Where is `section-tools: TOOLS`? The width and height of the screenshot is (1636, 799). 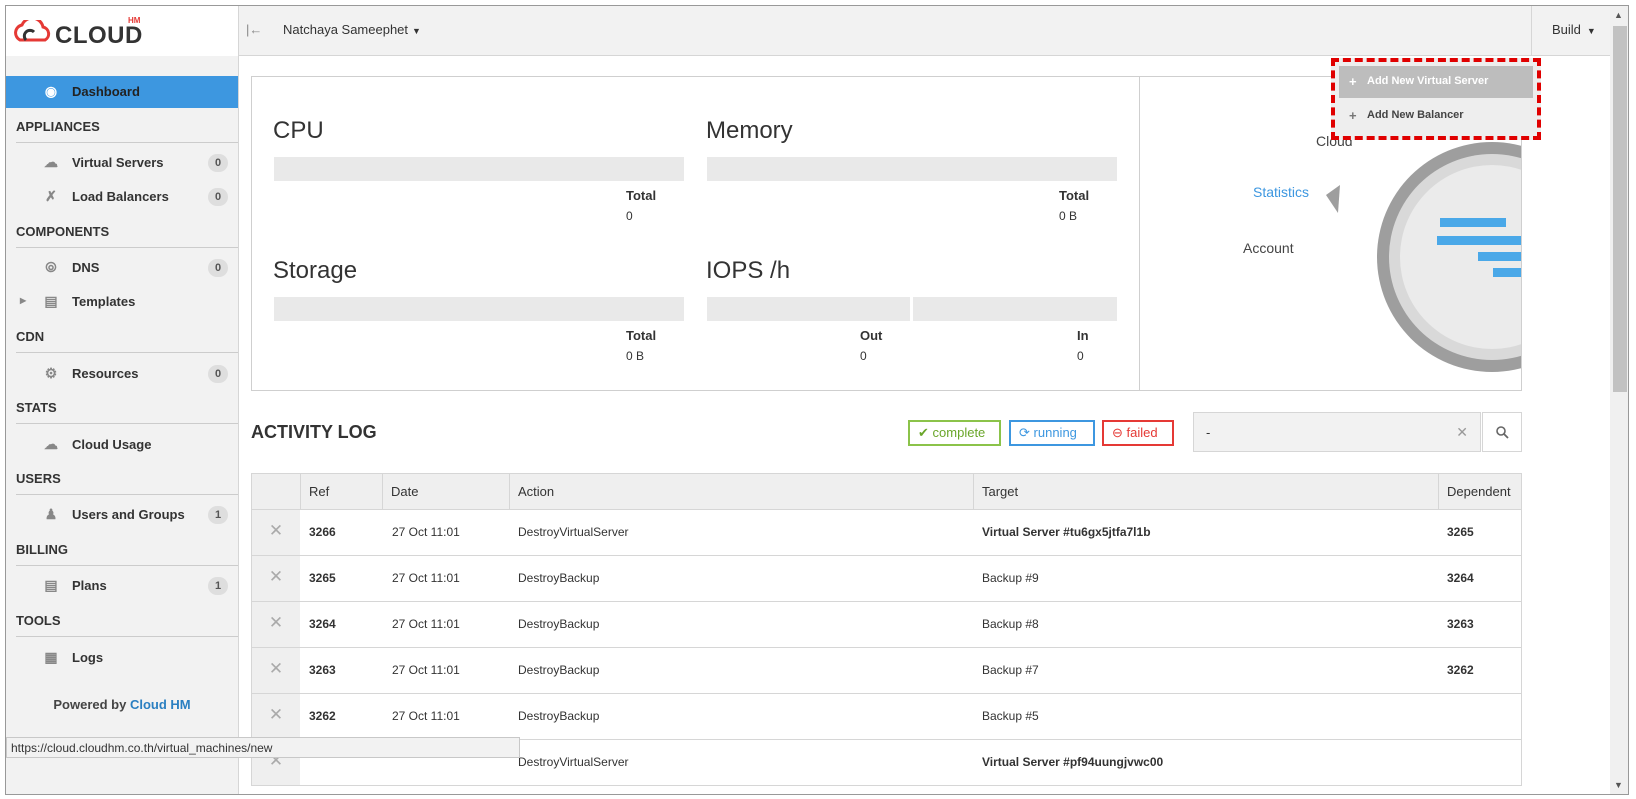
section-tools: TOOLS is located at coordinates (127, 625).